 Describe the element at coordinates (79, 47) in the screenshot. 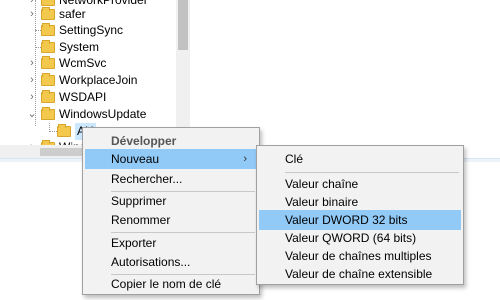

I see `tree-item-label: System` at that location.